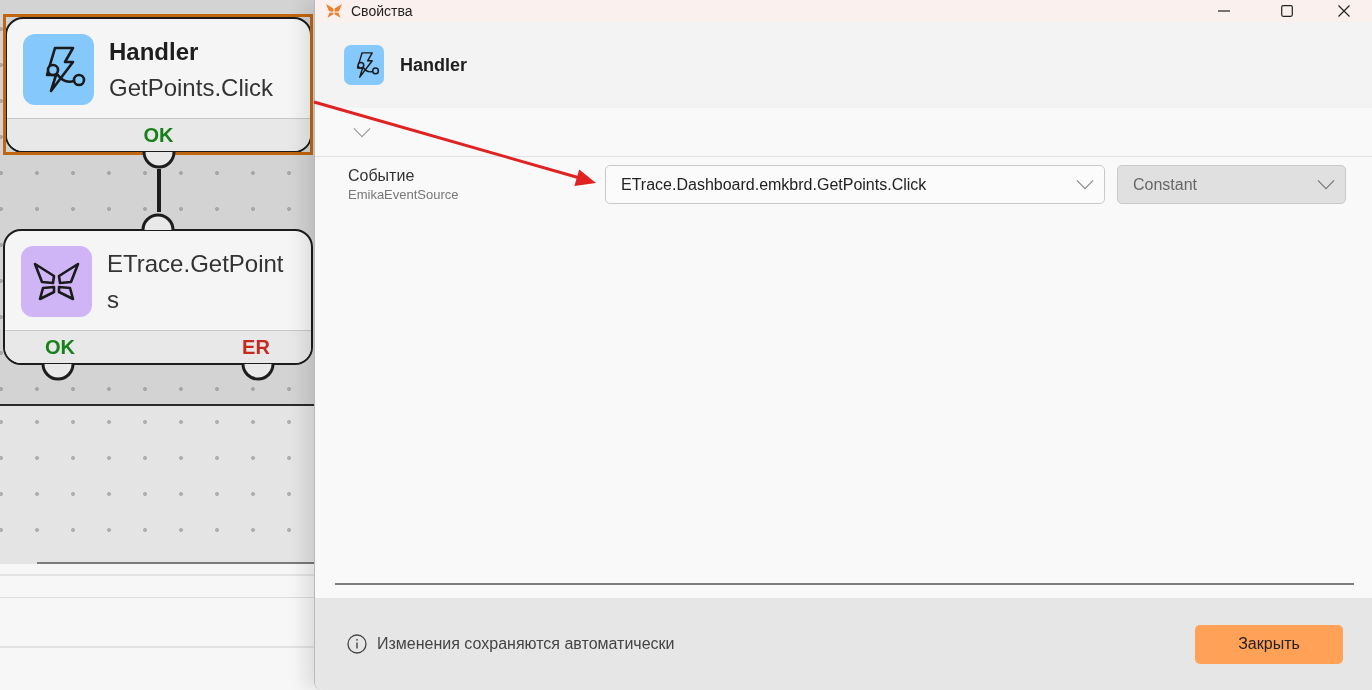  I want to click on autosave-note: Изменения сохраняются автоматически, so click(526, 644).